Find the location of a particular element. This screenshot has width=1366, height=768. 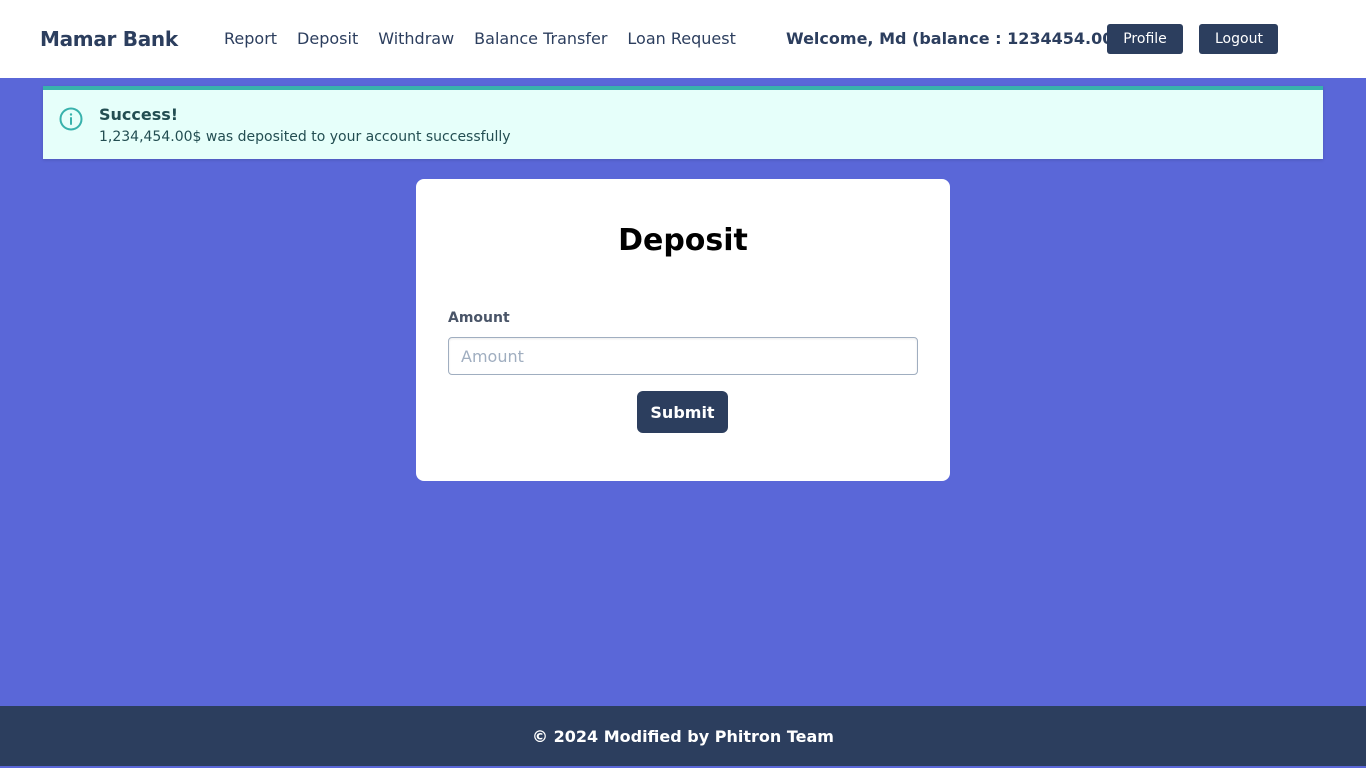

page-title: Deposit is located at coordinates (683, 240).